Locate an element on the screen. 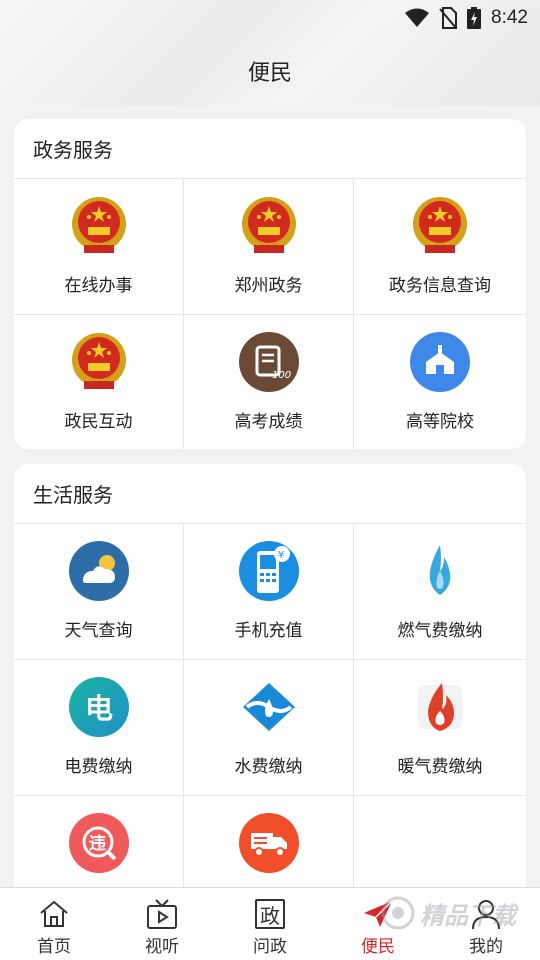 The image size is (540, 960). nav-item-politics: 政 问政 is located at coordinates (270, 924).